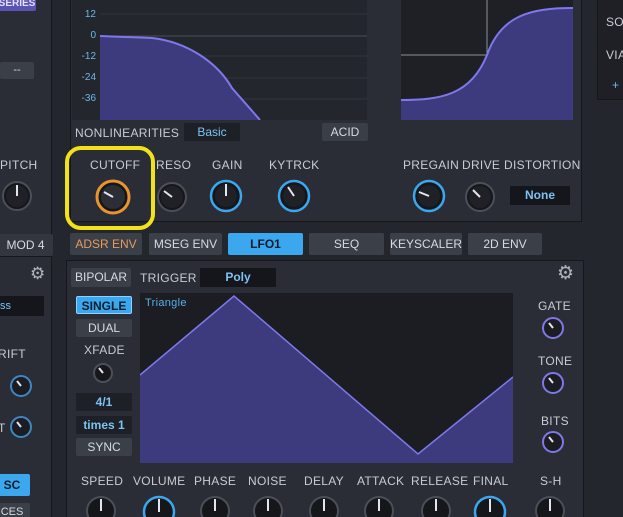 This screenshot has height=517, width=623. Describe the element at coordinates (15, 510) in the screenshot. I see `ces-button: CES` at that location.